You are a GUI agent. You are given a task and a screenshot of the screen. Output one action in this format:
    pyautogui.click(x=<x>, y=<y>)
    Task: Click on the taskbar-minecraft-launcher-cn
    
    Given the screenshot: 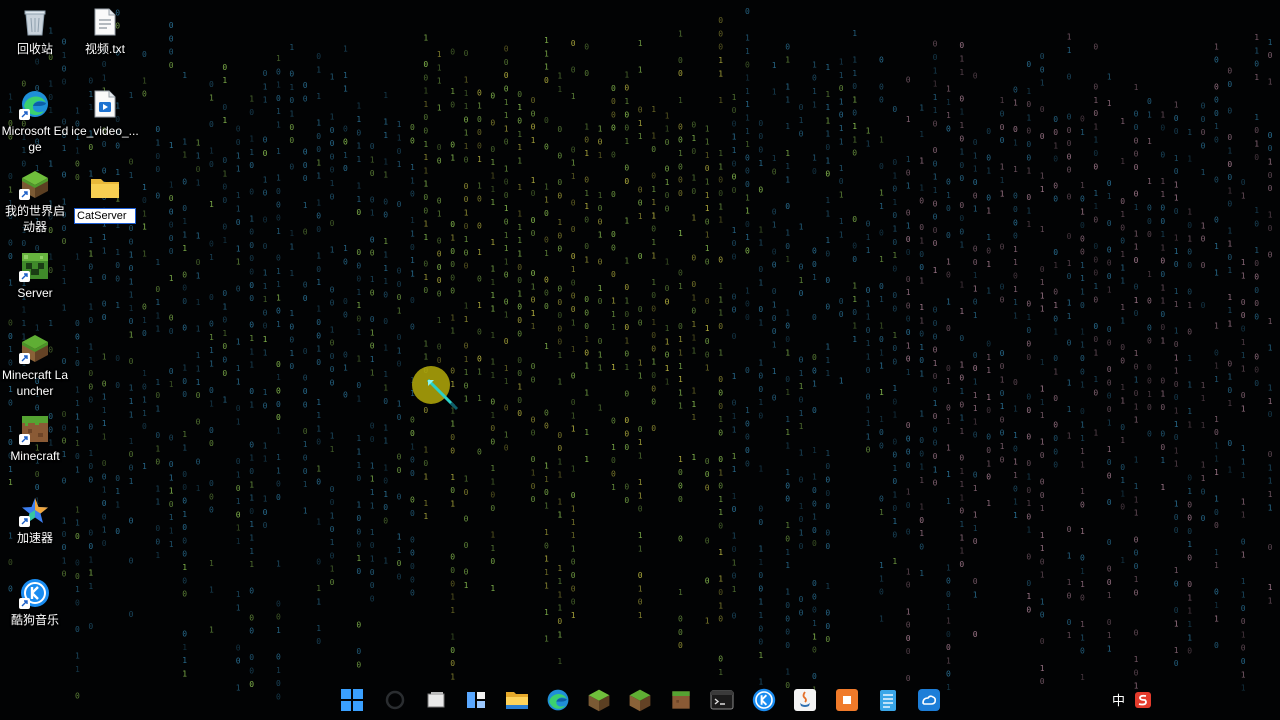 What is the action you would take?
    pyautogui.click(x=599, y=700)
    